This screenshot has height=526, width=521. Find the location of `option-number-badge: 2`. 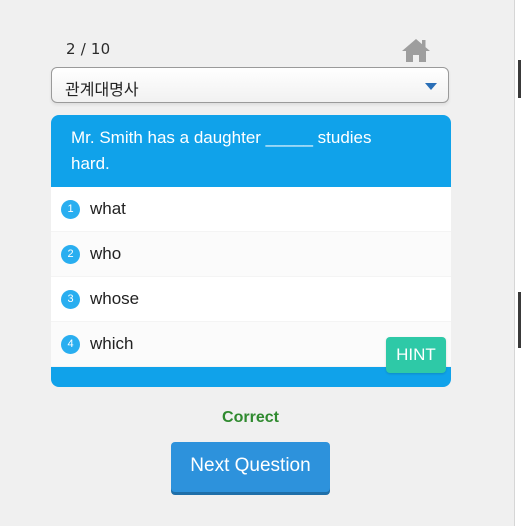

option-number-badge: 2 is located at coordinates (70, 254).